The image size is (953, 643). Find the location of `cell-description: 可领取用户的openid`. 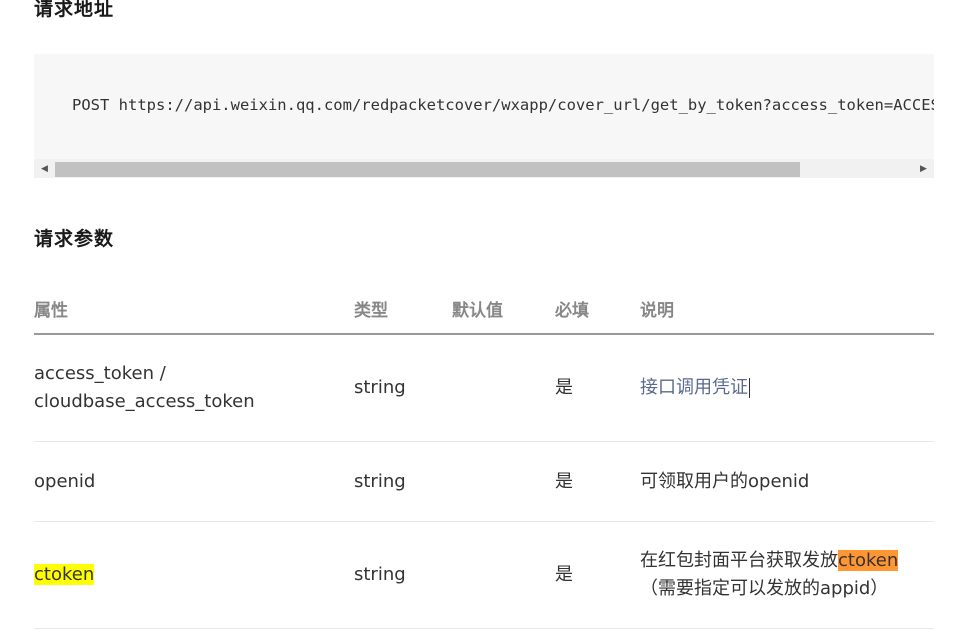

cell-description: 可领取用户的openid is located at coordinates (787, 481).